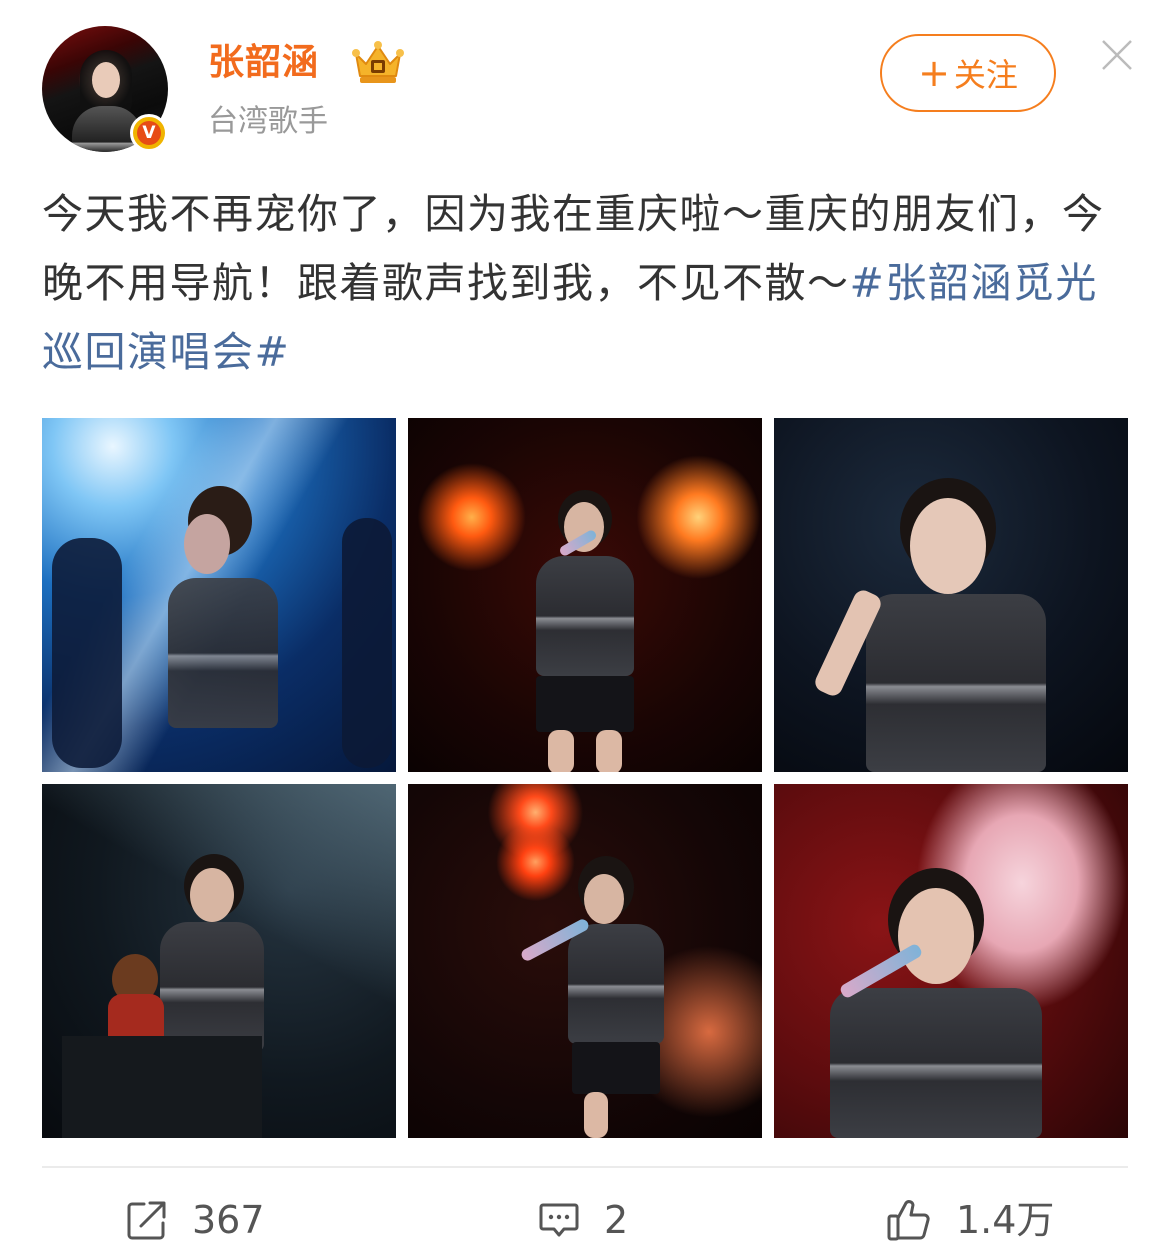 The height and width of the screenshot is (1246, 1170). Describe the element at coordinates (146, 1220) in the screenshot. I see `repost-icon` at that location.